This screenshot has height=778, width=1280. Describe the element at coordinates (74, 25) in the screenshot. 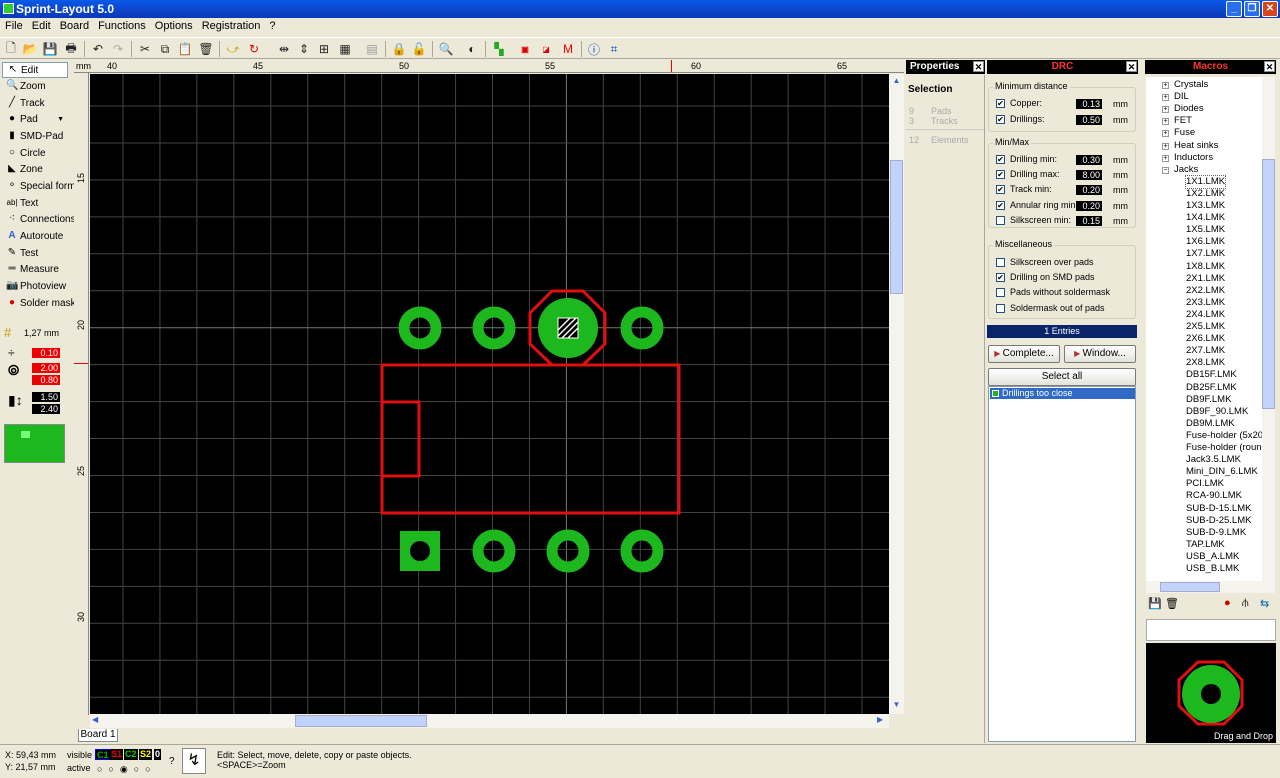

I see `menu-board: Board` at that location.